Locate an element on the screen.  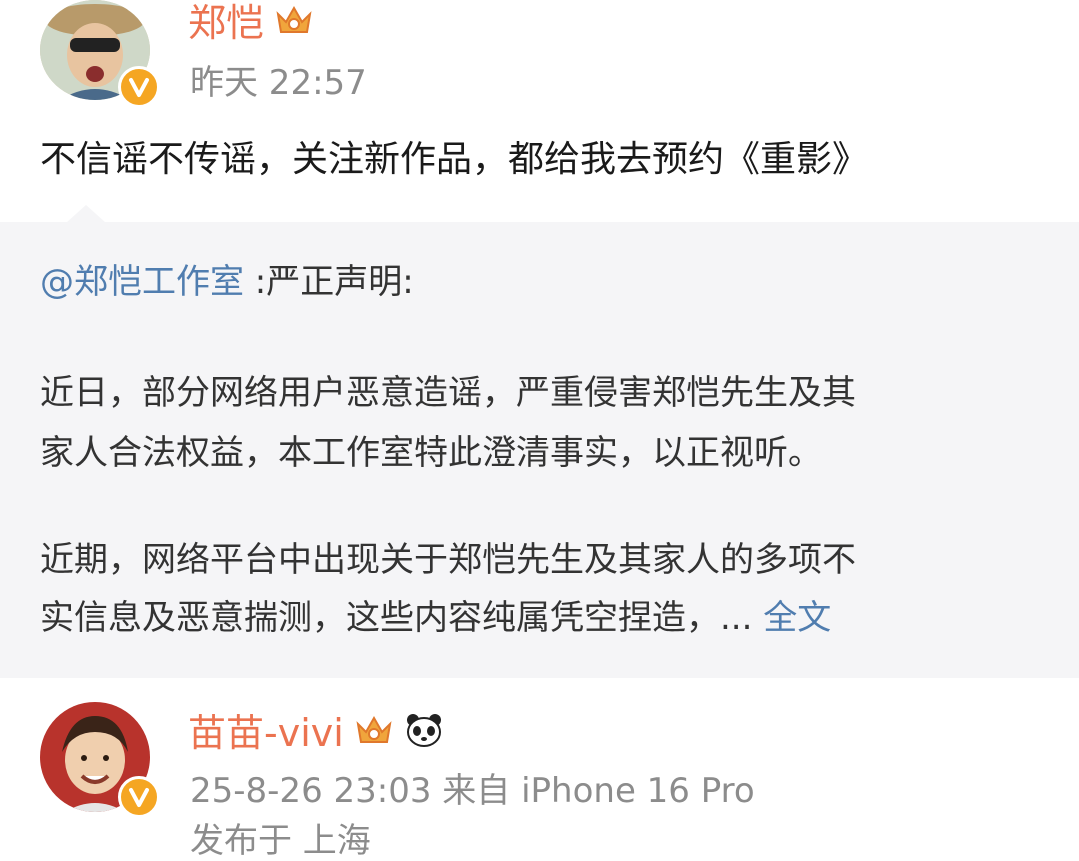
comment-meta-time-device: 25-8-26 23:03 来自 iPhone 16 Pro is located at coordinates (472, 791).